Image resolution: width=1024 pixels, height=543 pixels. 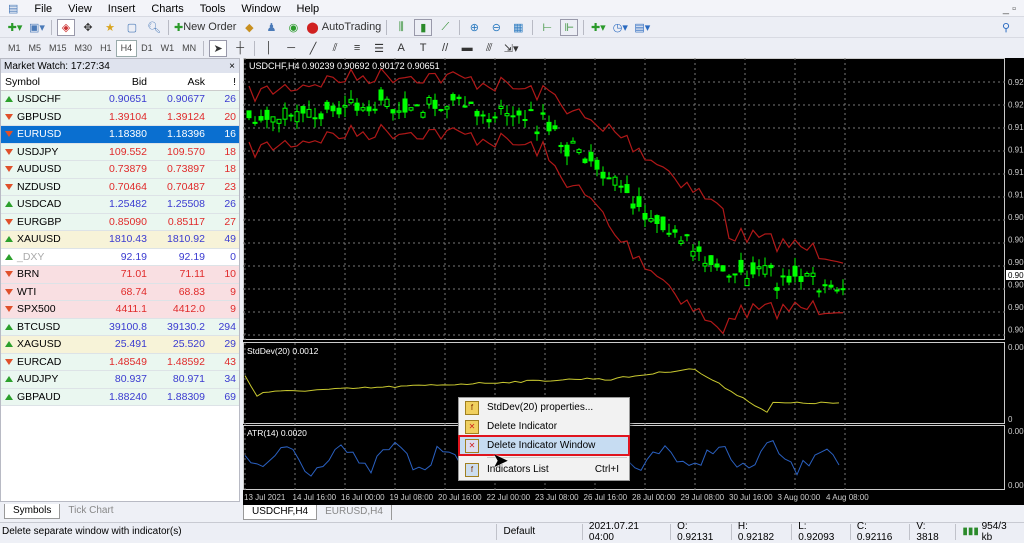 I want to click on text-icon: A, so click(x=401, y=48).